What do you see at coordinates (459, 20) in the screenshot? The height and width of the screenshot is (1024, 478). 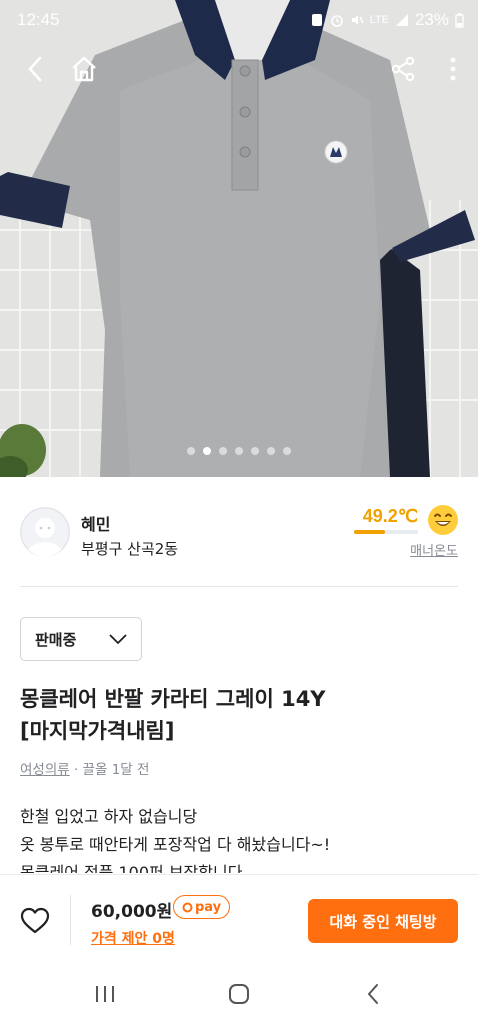 I see `battery-icon` at bounding box center [459, 20].